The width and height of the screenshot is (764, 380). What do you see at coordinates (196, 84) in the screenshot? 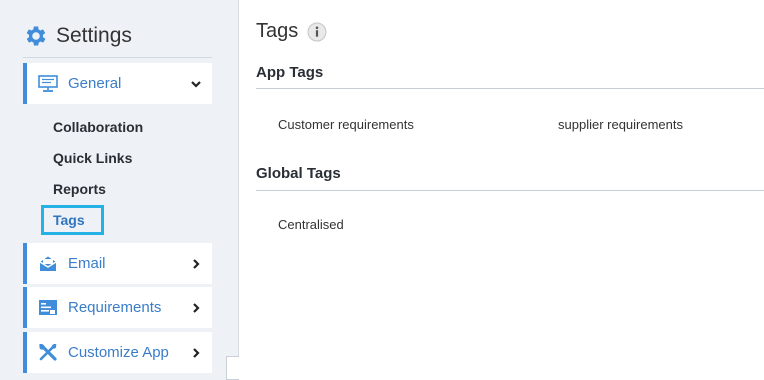
I see `chevron-down-icon` at bounding box center [196, 84].